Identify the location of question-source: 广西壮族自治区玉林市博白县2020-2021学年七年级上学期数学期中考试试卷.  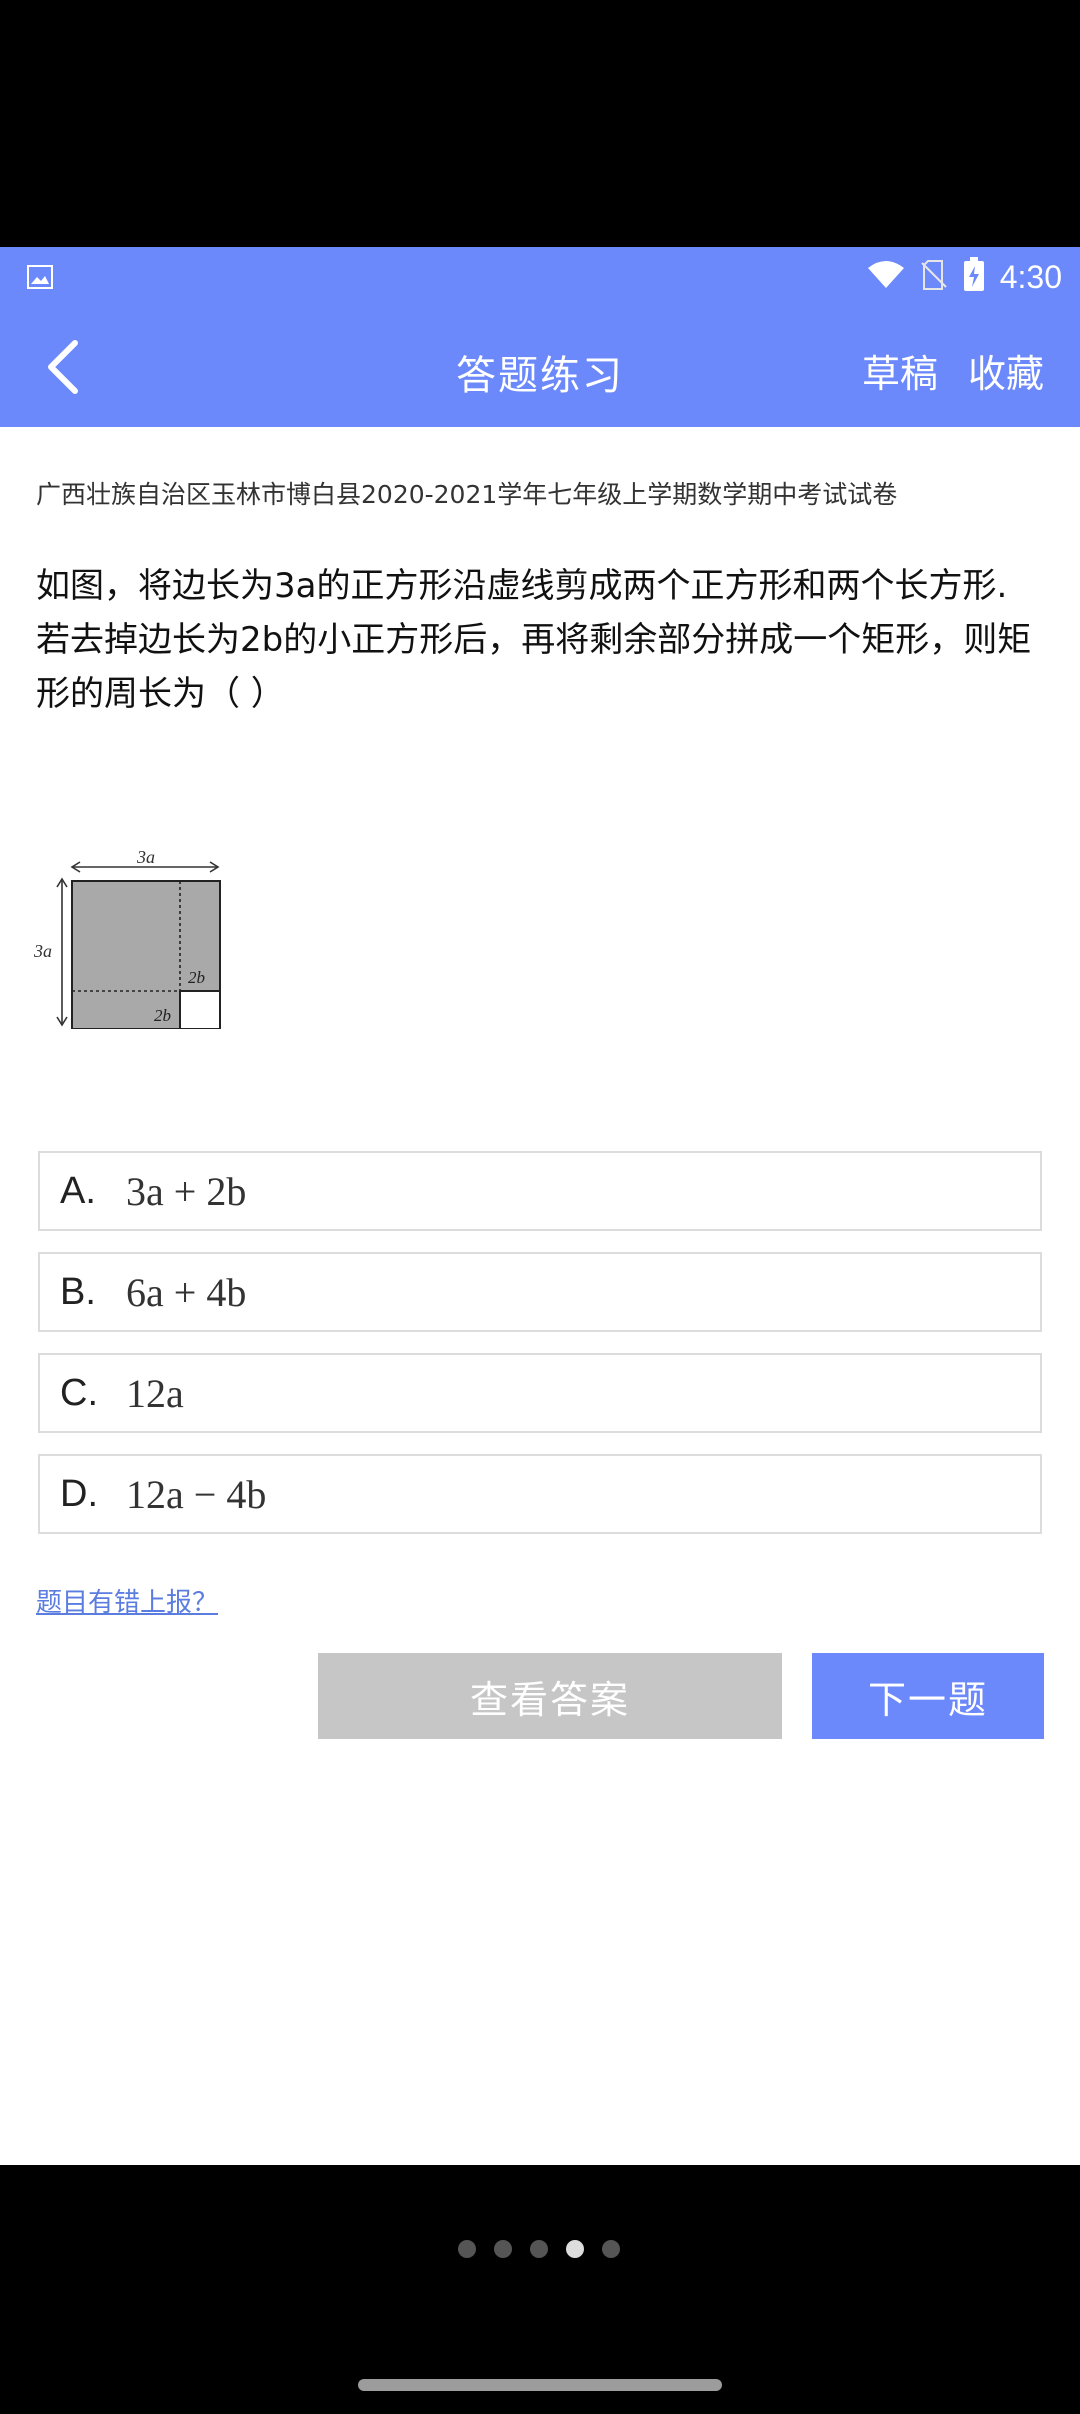
(467, 494).